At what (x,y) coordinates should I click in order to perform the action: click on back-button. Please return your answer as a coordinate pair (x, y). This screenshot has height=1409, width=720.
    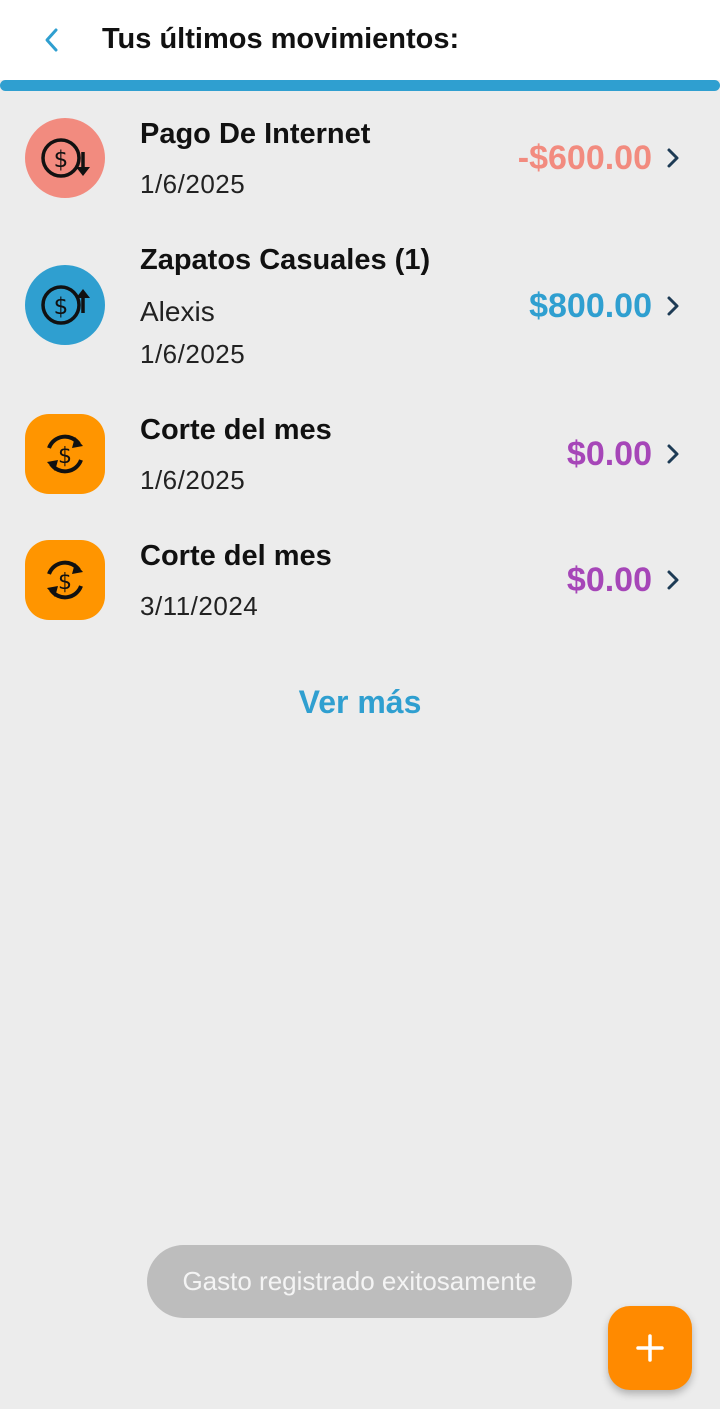
    Looking at the image, I should click on (52, 40).